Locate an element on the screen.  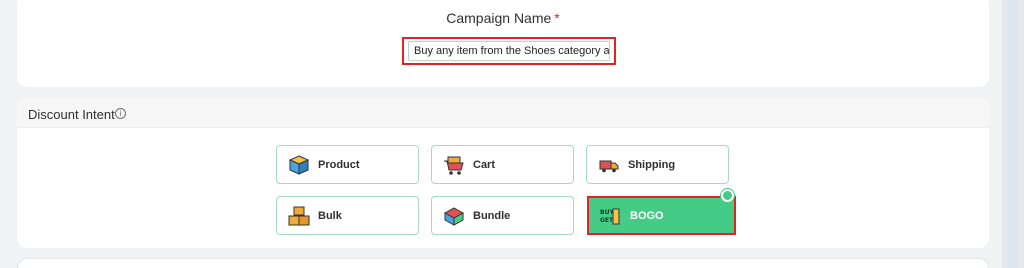
intent-option-bogo: BUY GET BOGO is located at coordinates (661, 215).